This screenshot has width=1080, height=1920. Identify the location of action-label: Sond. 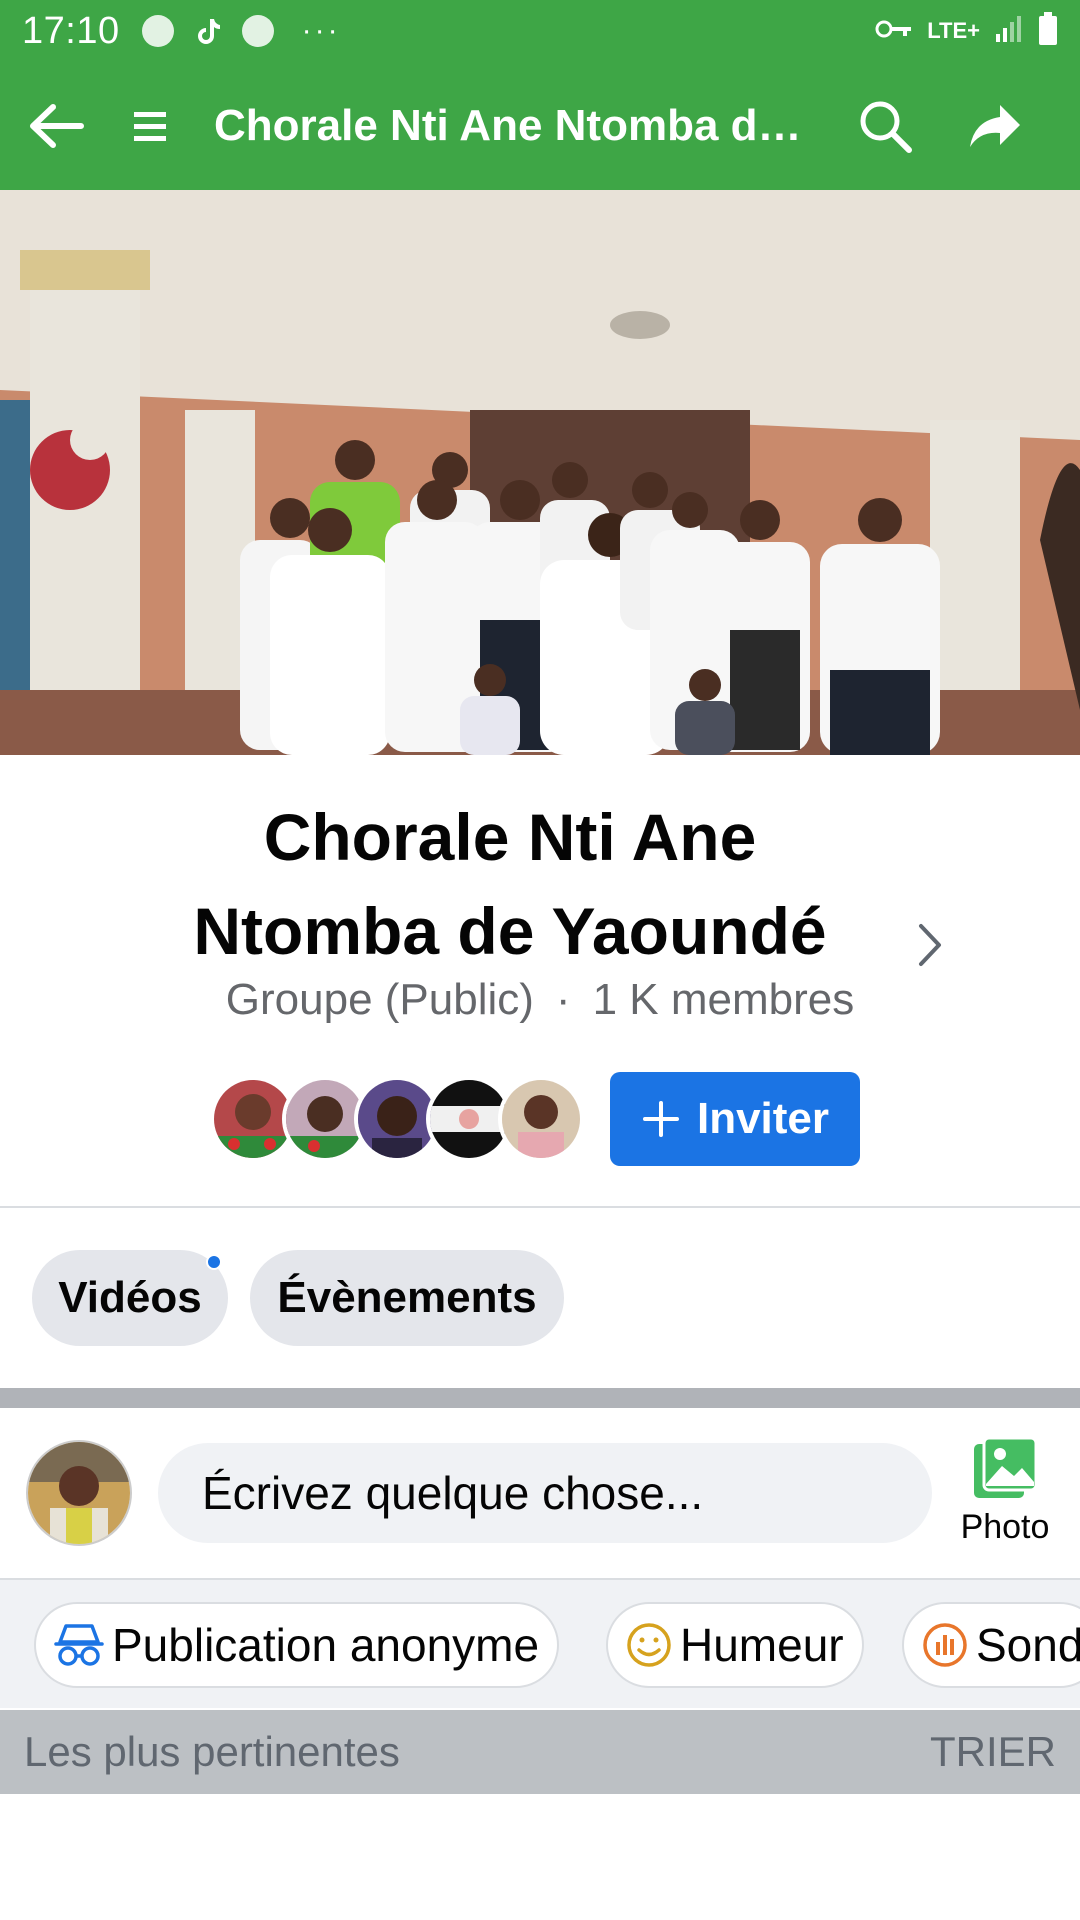
(1028, 1645).